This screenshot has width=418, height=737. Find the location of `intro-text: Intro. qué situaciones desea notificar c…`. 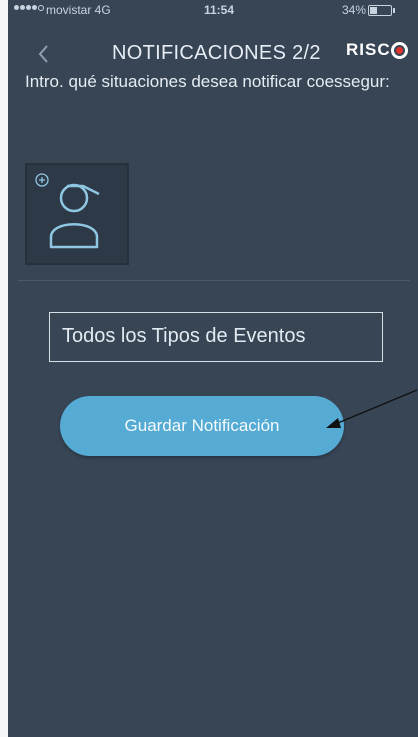

intro-text: Intro. qué situaciones desea notificar c… is located at coordinates (207, 81).